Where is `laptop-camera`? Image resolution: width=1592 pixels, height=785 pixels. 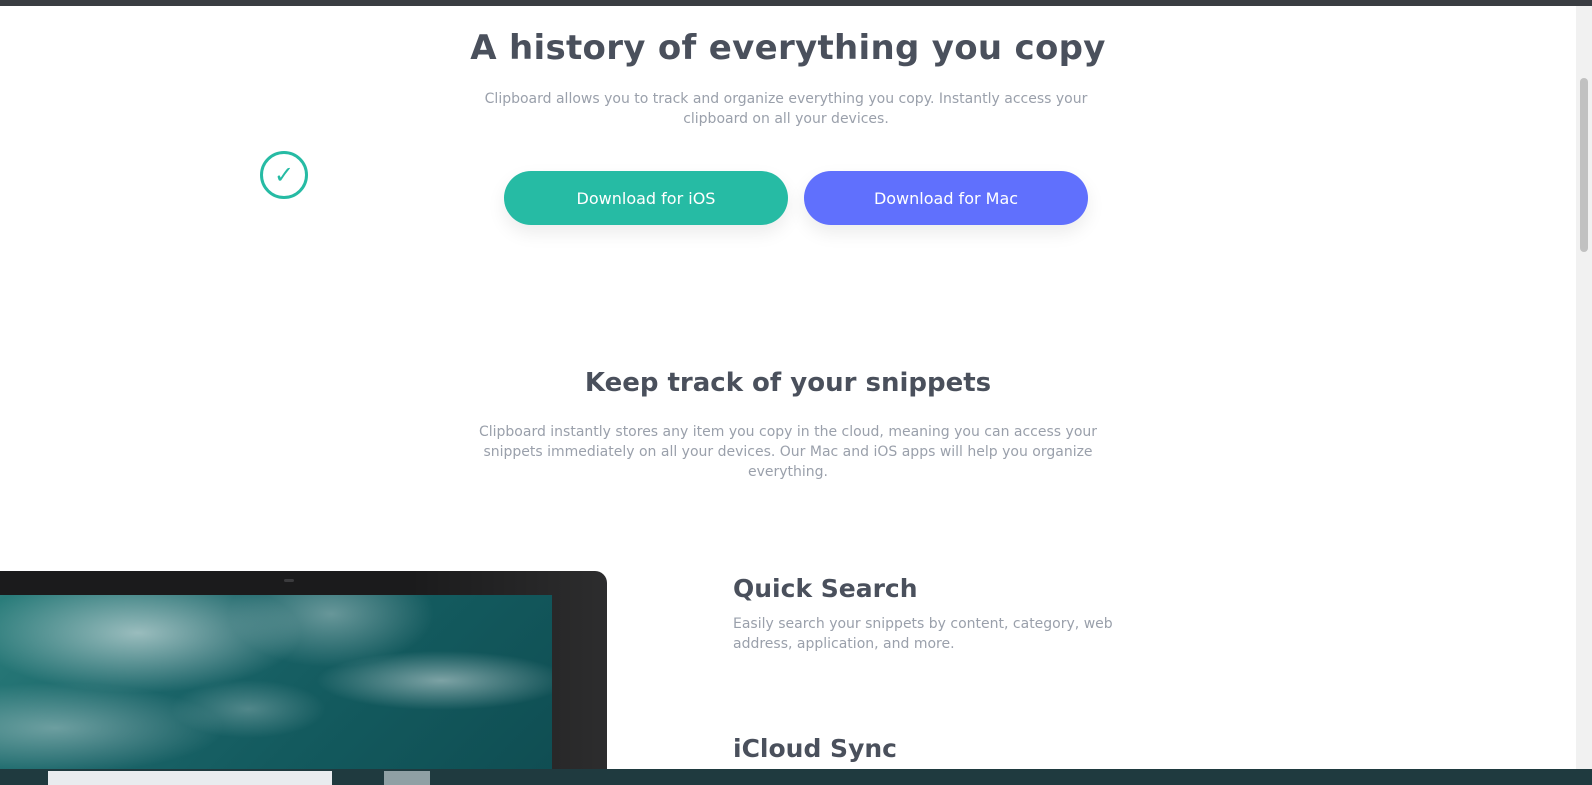
laptop-camera is located at coordinates (289, 580).